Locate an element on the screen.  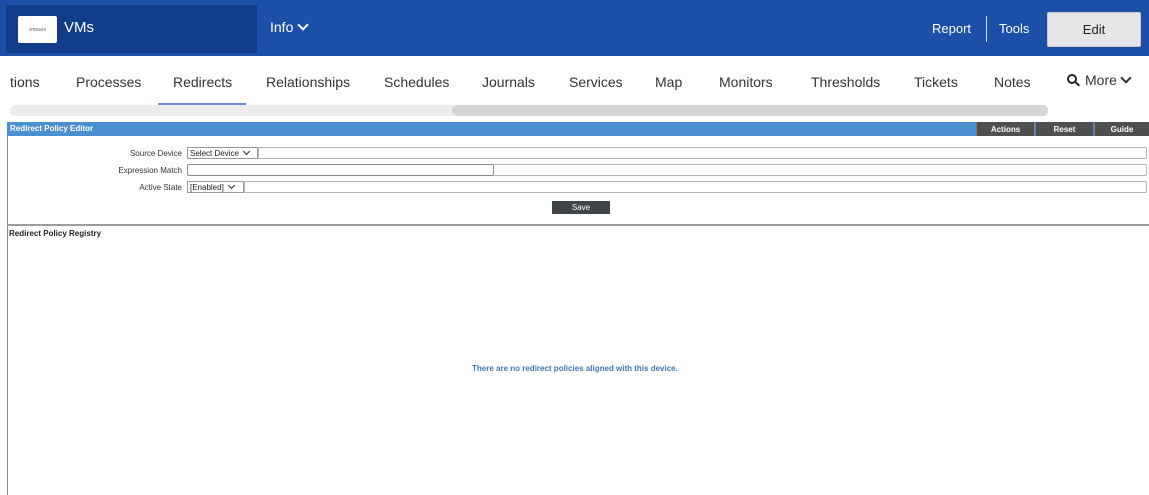
save-button: Save is located at coordinates (581, 207).